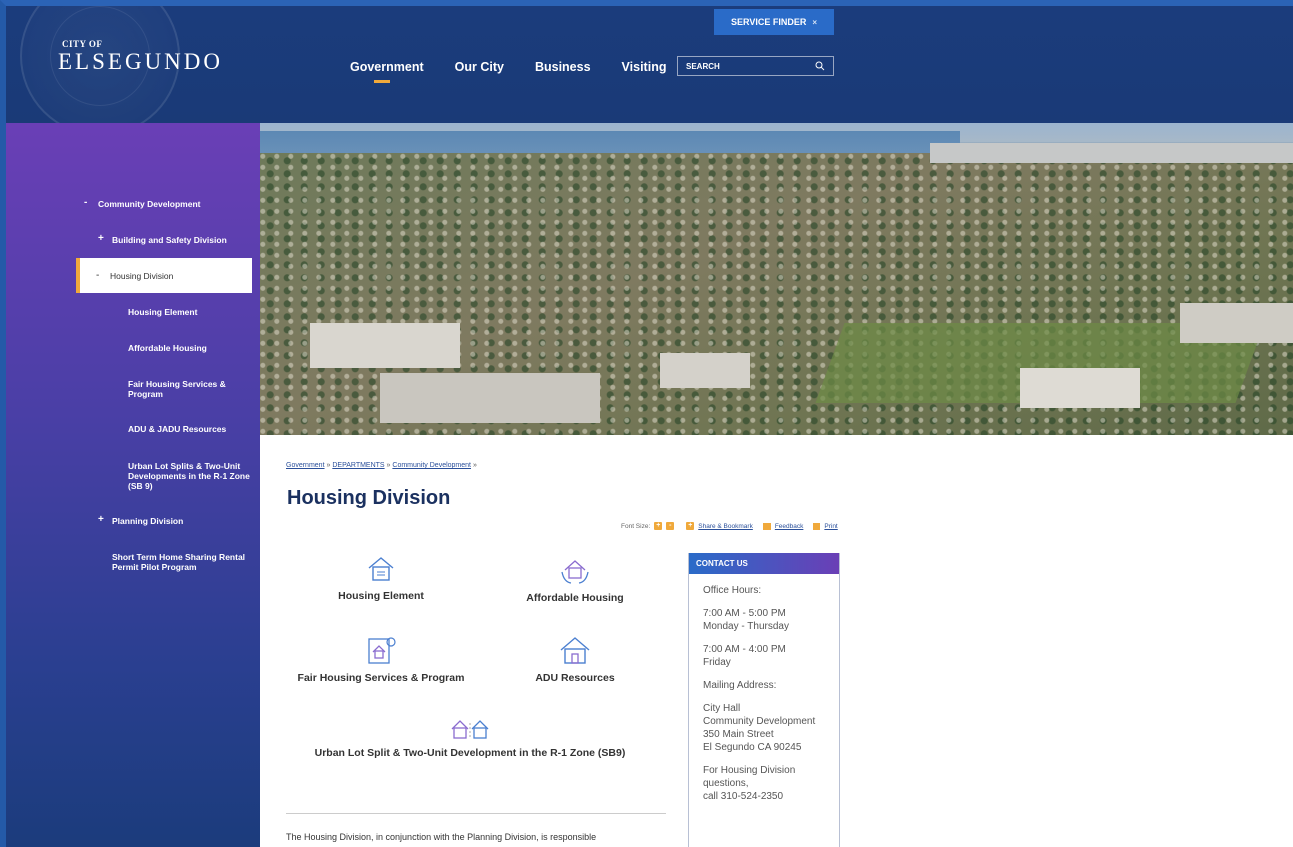  Describe the element at coordinates (725, 526) in the screenshot. I see `share-bookmark-link: Share & Bookmark` at that location.